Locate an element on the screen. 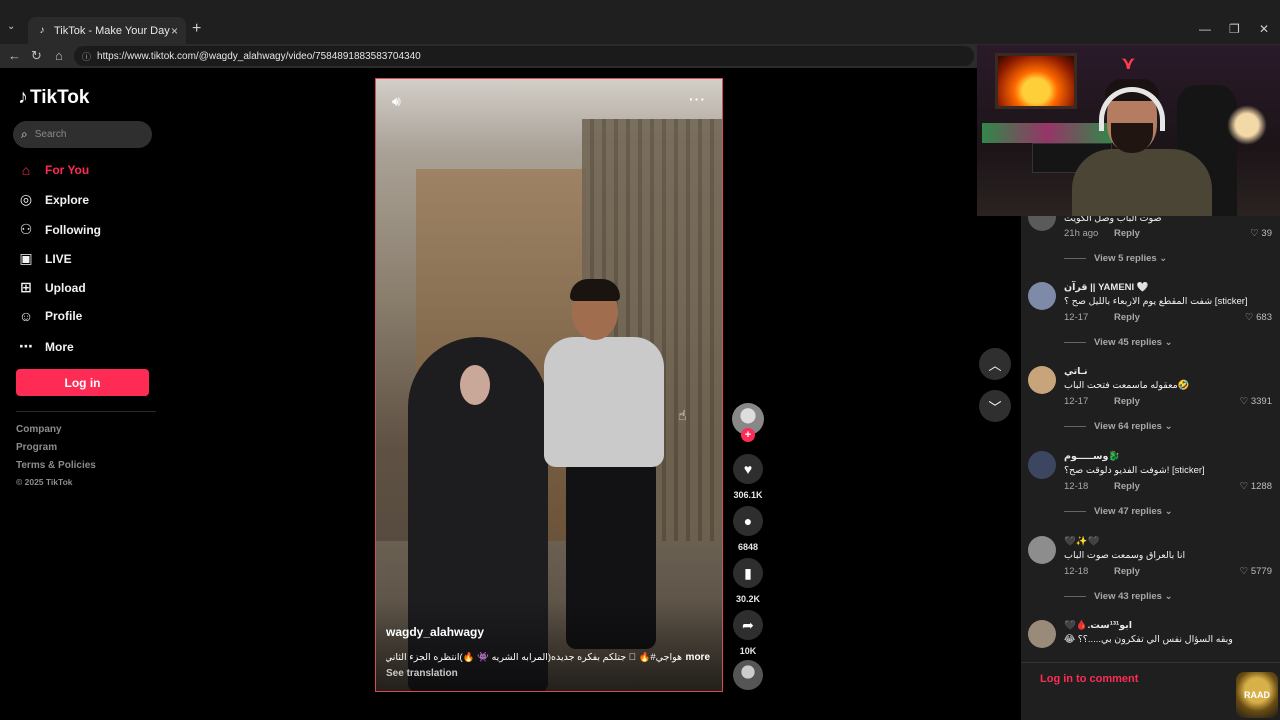  site-info-icon: ⓘ is located at coordinates (86, 56).